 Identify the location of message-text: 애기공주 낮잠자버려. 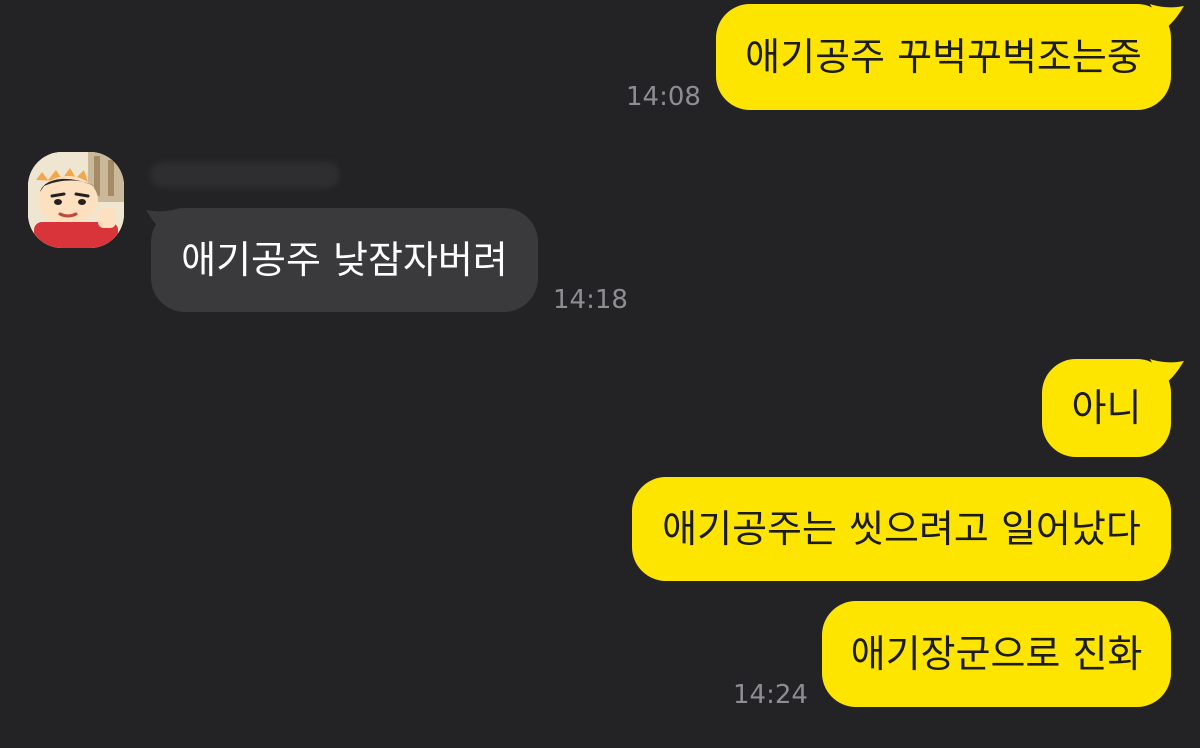
(344, 260).